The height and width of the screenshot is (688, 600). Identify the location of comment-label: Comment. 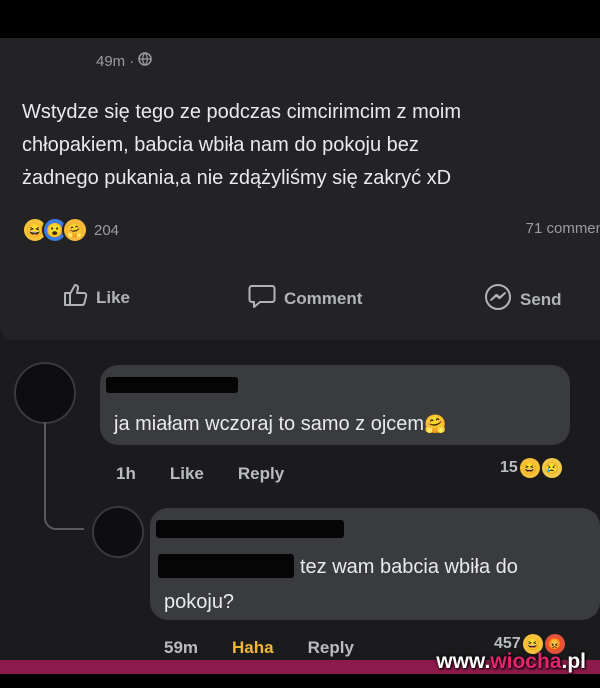
(323, 298).